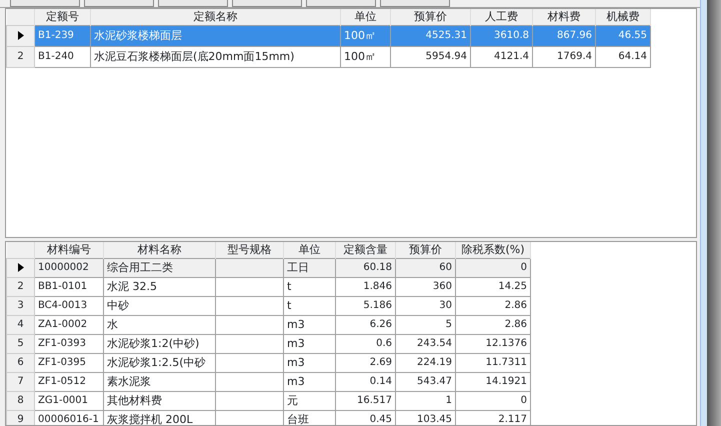  Describe the element at coordinates (446, 35) in the screenshot. I see `table-cell: 4525.31` at that location.